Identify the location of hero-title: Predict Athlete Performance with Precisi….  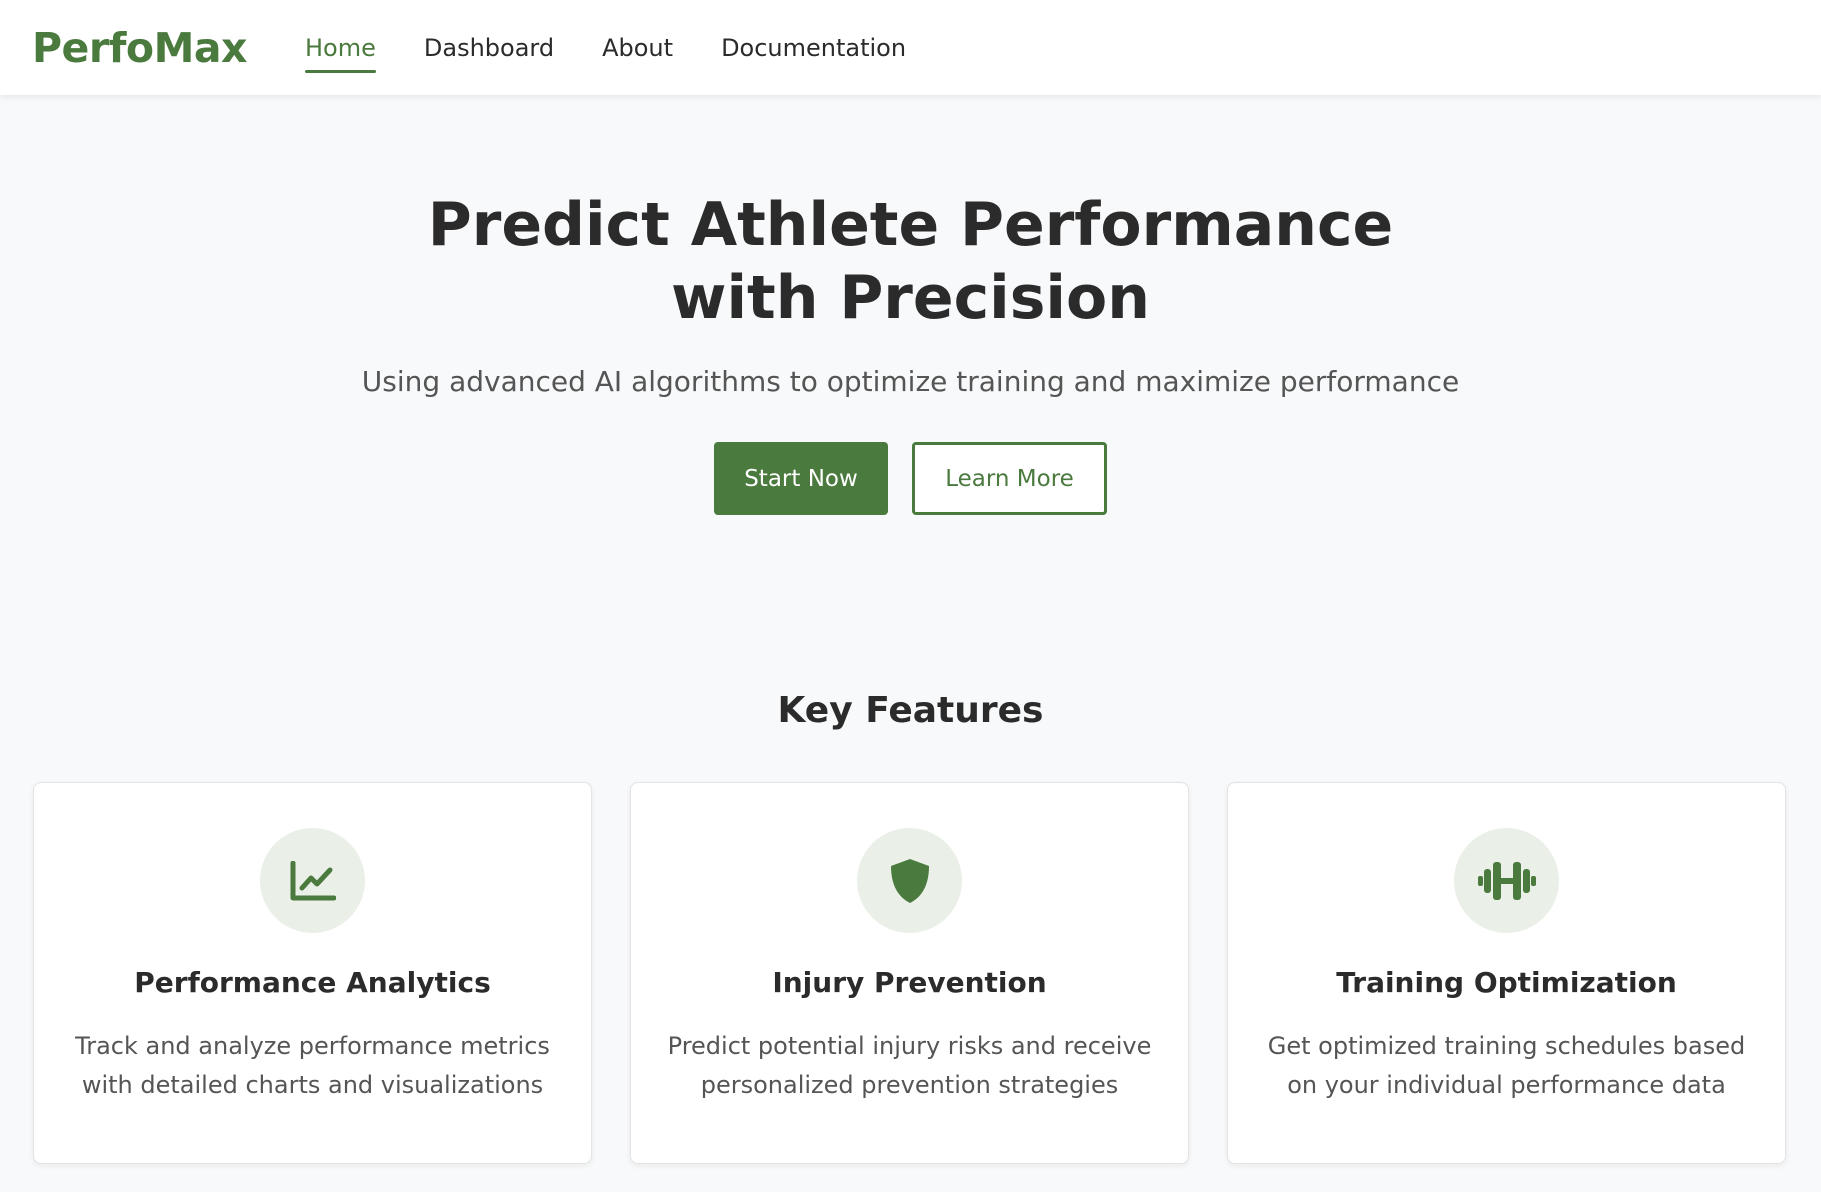
(910, 261).